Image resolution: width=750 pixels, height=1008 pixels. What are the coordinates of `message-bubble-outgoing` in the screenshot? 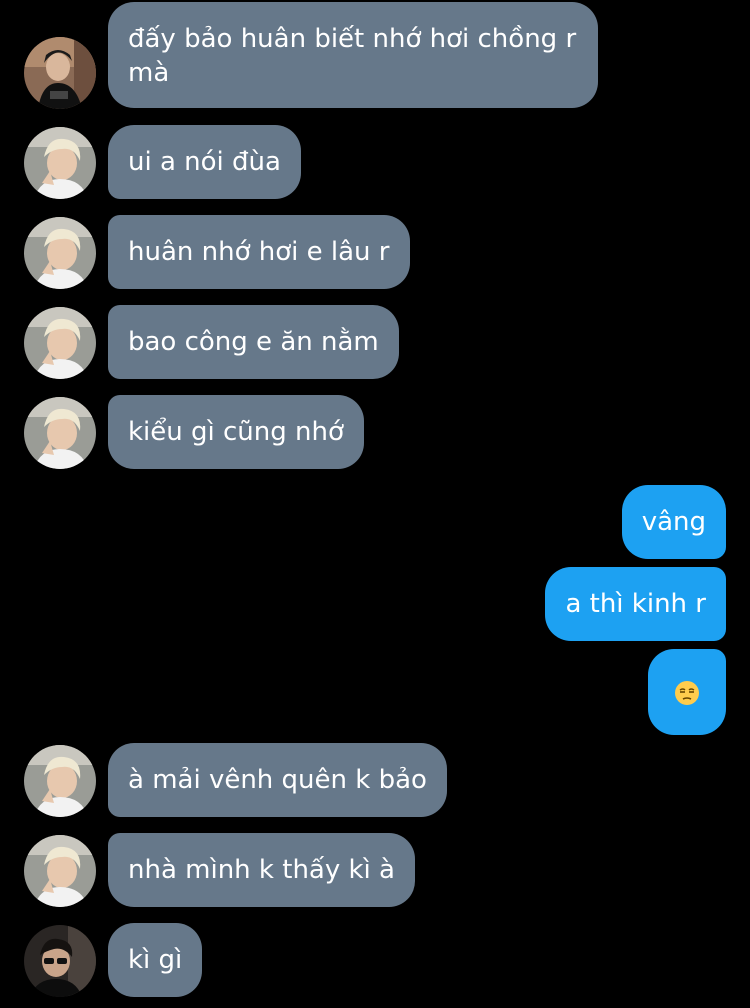 It's located at (687, 692).